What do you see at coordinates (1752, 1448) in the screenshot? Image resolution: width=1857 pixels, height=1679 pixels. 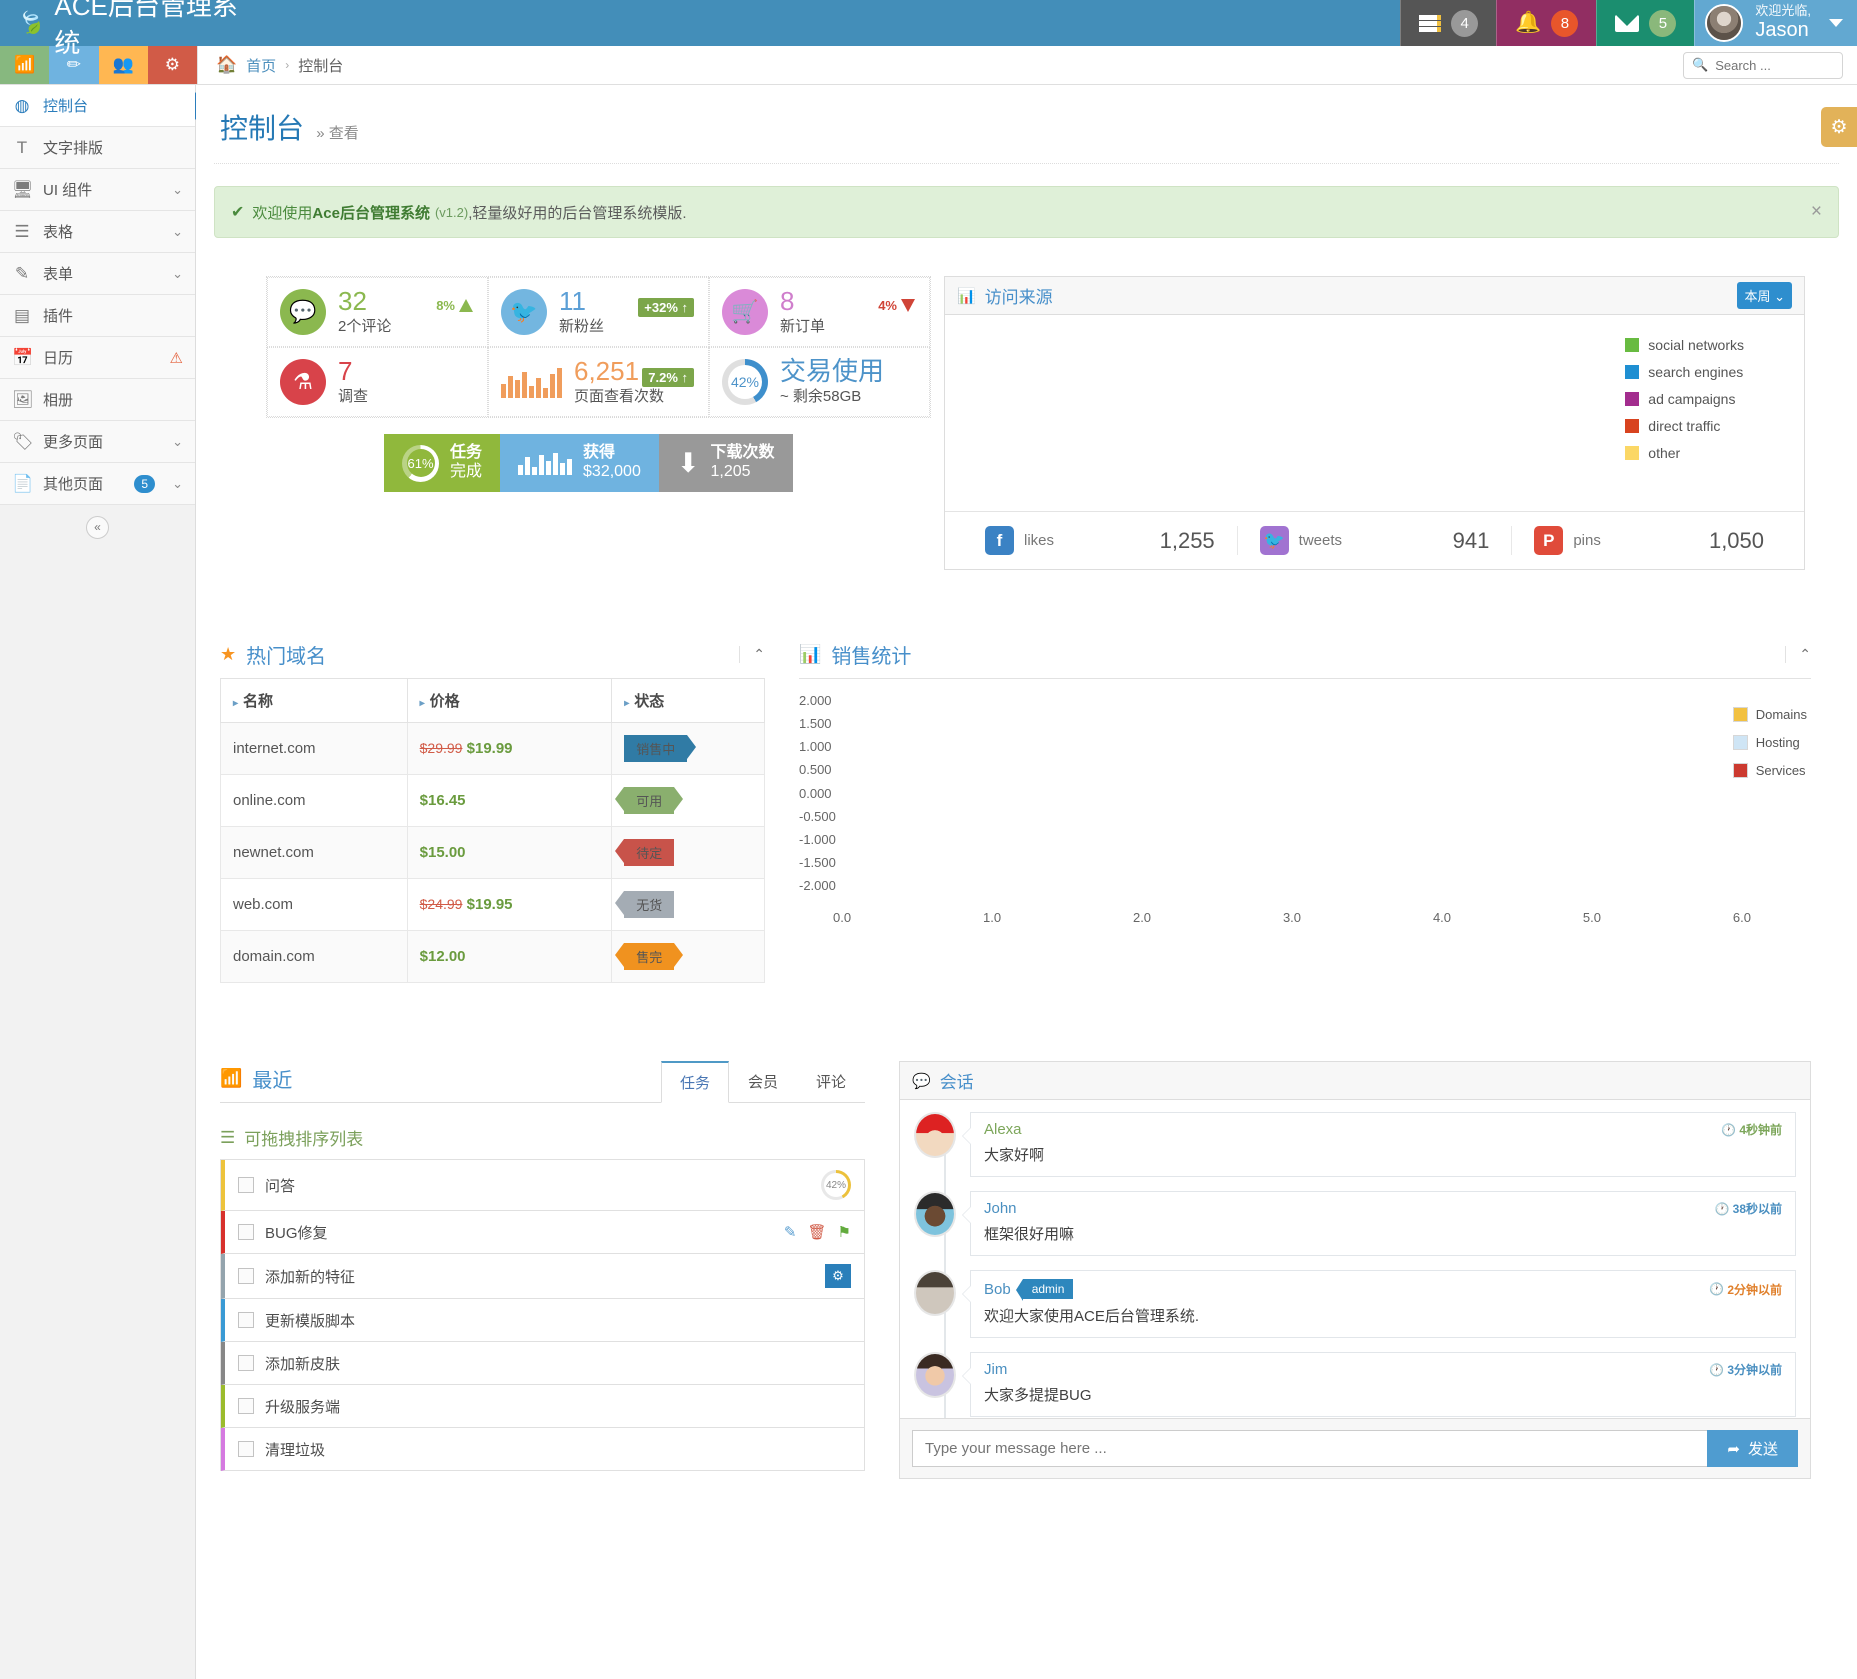 I see `send-button: ➦ 发送` at bounding box center [1752, 1448].